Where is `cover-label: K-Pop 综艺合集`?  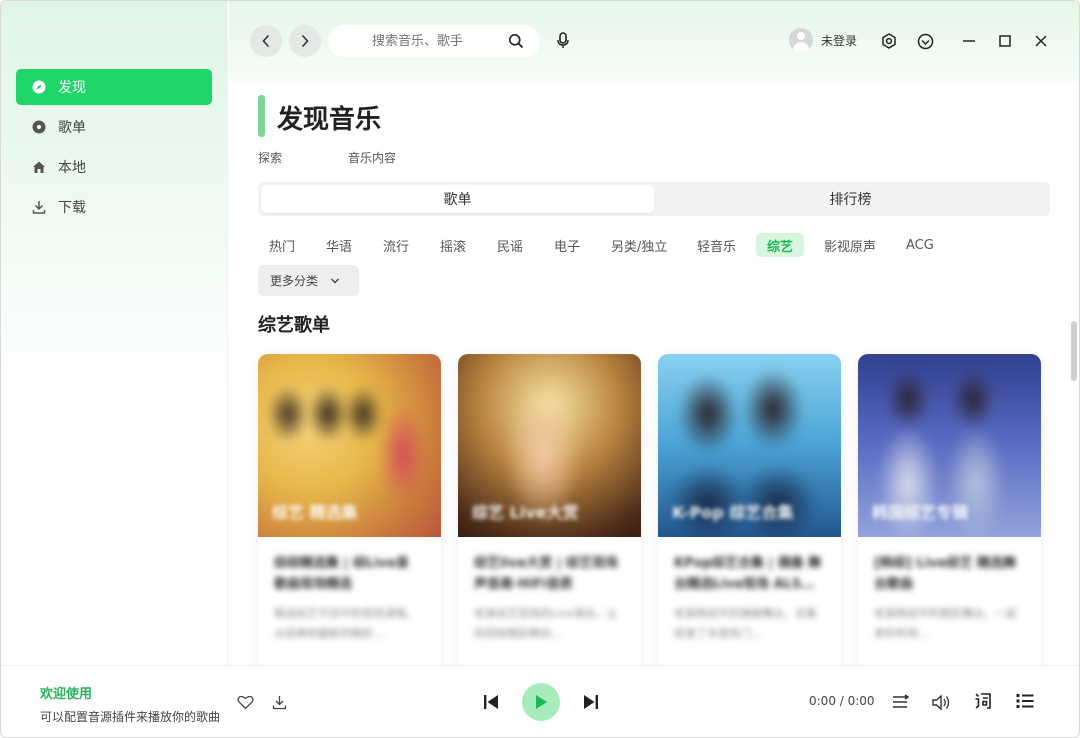
cover-label: K-Pop 综艺合集 is located at coordinates (733, 512).